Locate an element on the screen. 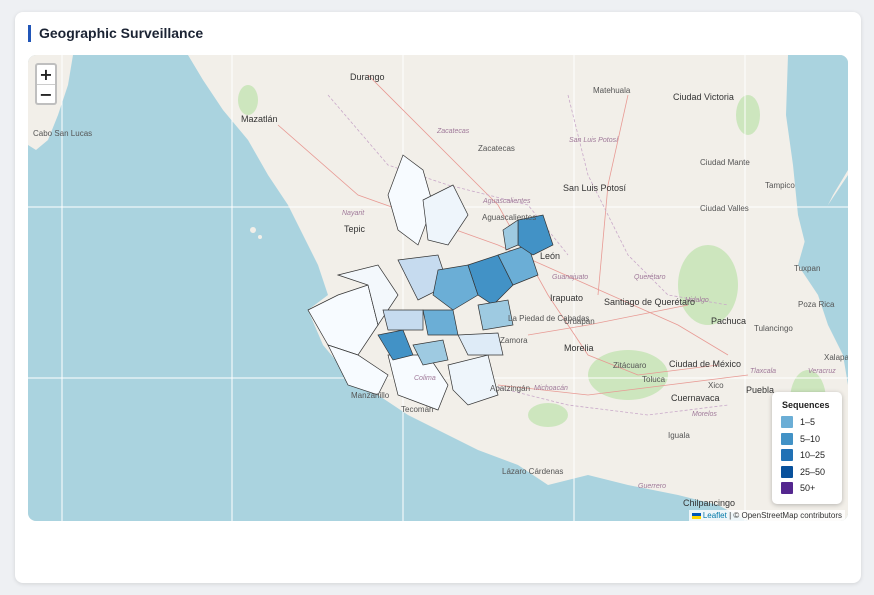 The image size is (874, 595). place-label: Puebla is located at coordinates (760, 390).